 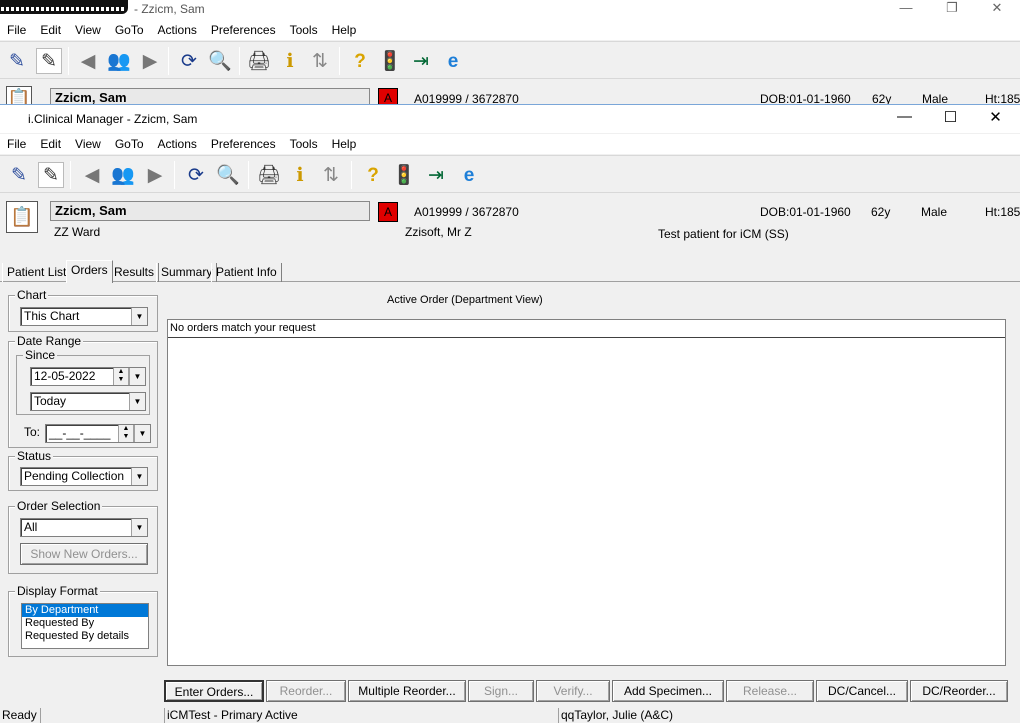 What do you see at coordinates (187, 272) in the screenshot?
I see `tab-summary: Summary` at bounding box center [187, 272].